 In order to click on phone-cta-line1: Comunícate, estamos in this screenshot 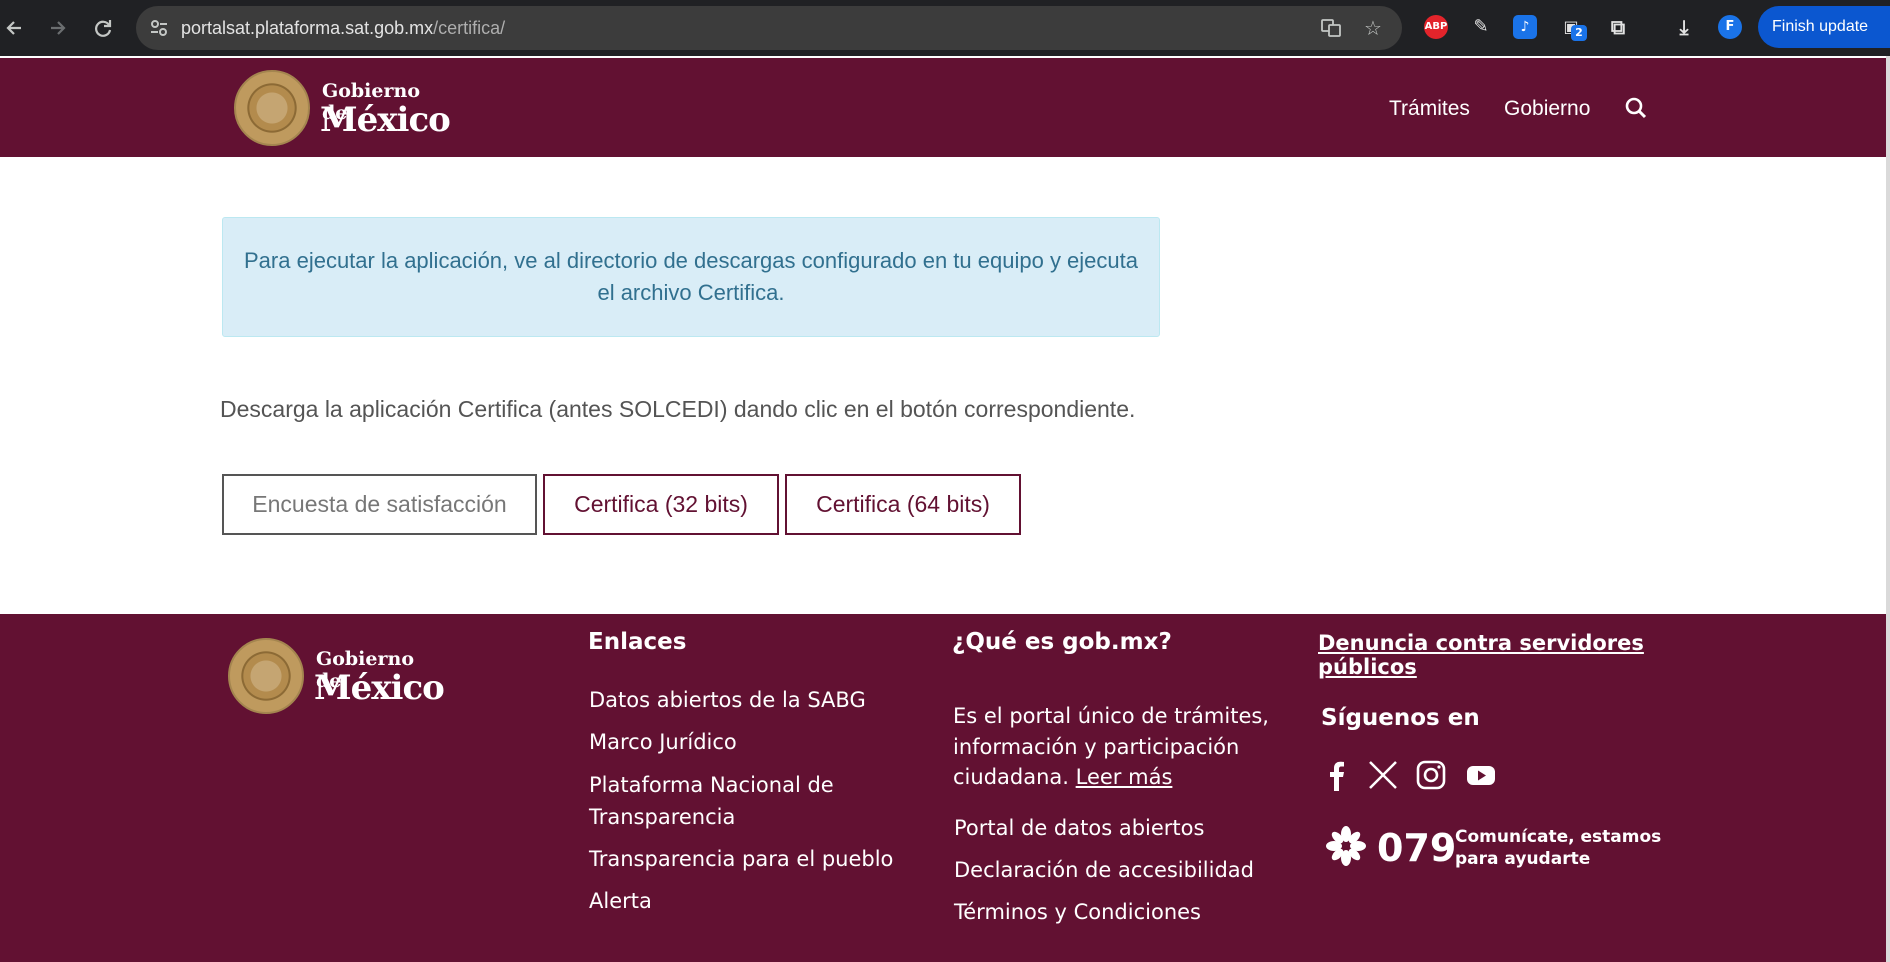, I will do `click(1558, 837)`.